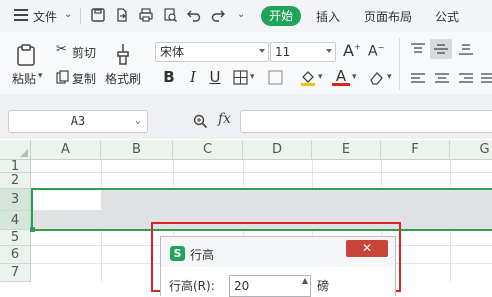  I want to click on column-header: A, so click(66, 150).